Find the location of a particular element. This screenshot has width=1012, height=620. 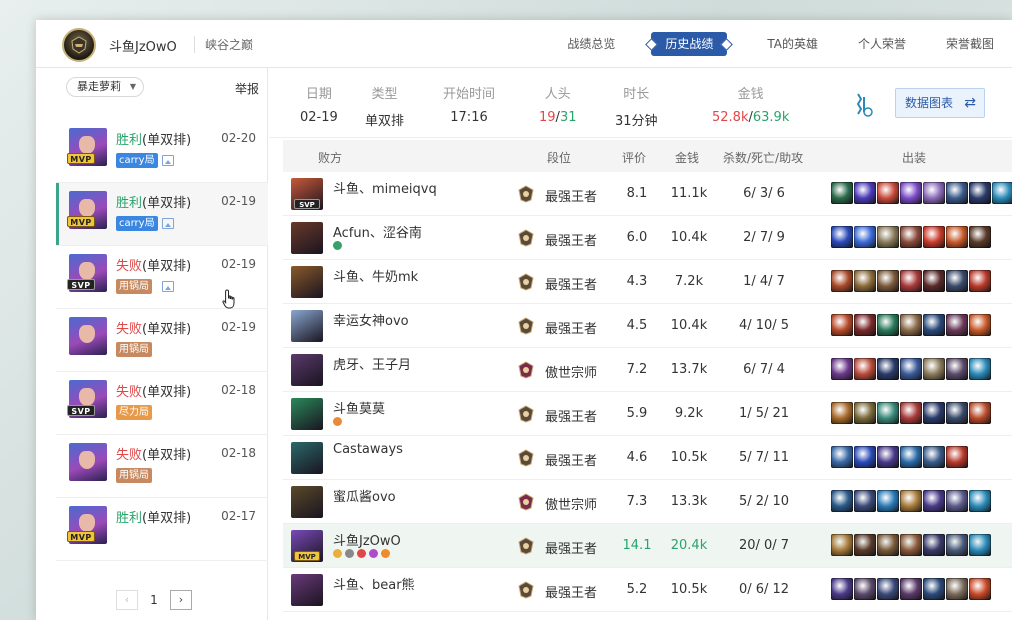

player-row: 蜜瓜酱ovo 傲世宗师 7.3 13.3k 5/ 2/ 10 is located at coordinates (647, 502).